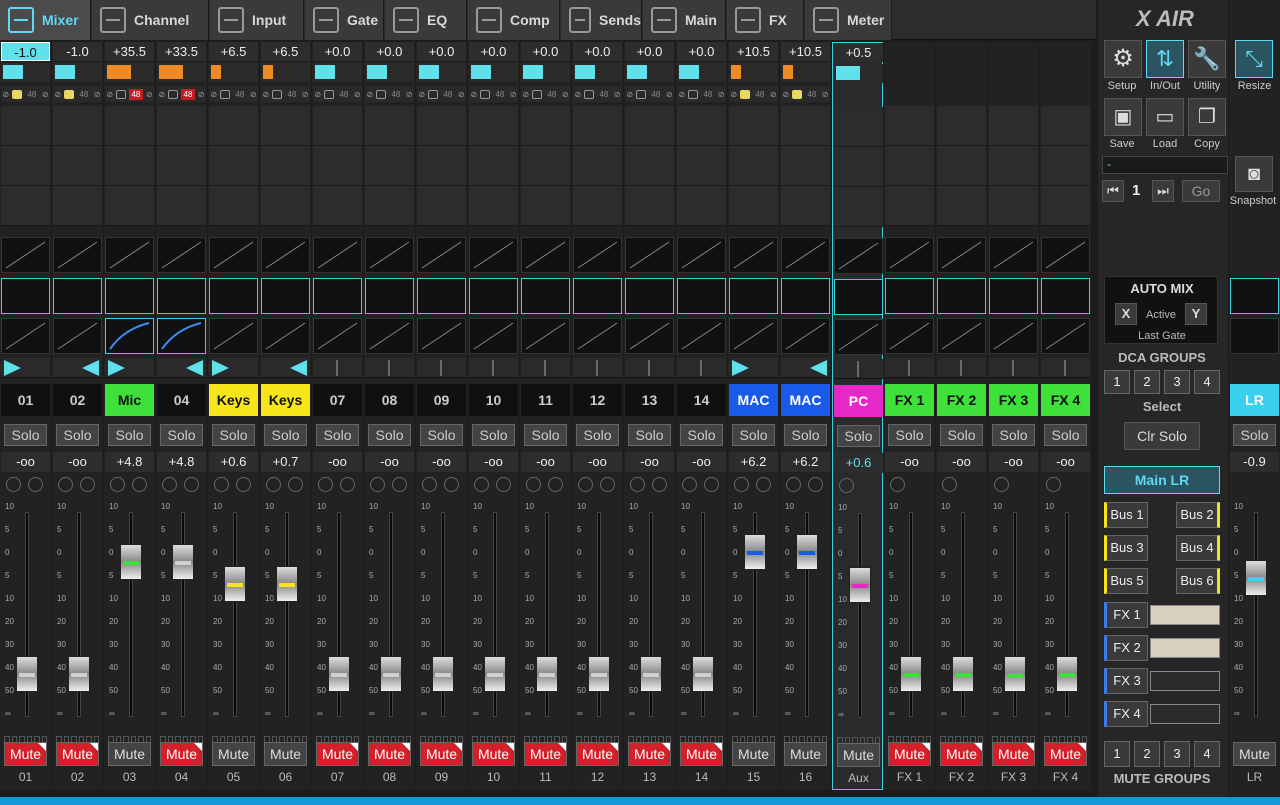  Describe the element at coordinates (1126, 681) in the screenshot. I see `fx-button-3: FX 3` at that location.